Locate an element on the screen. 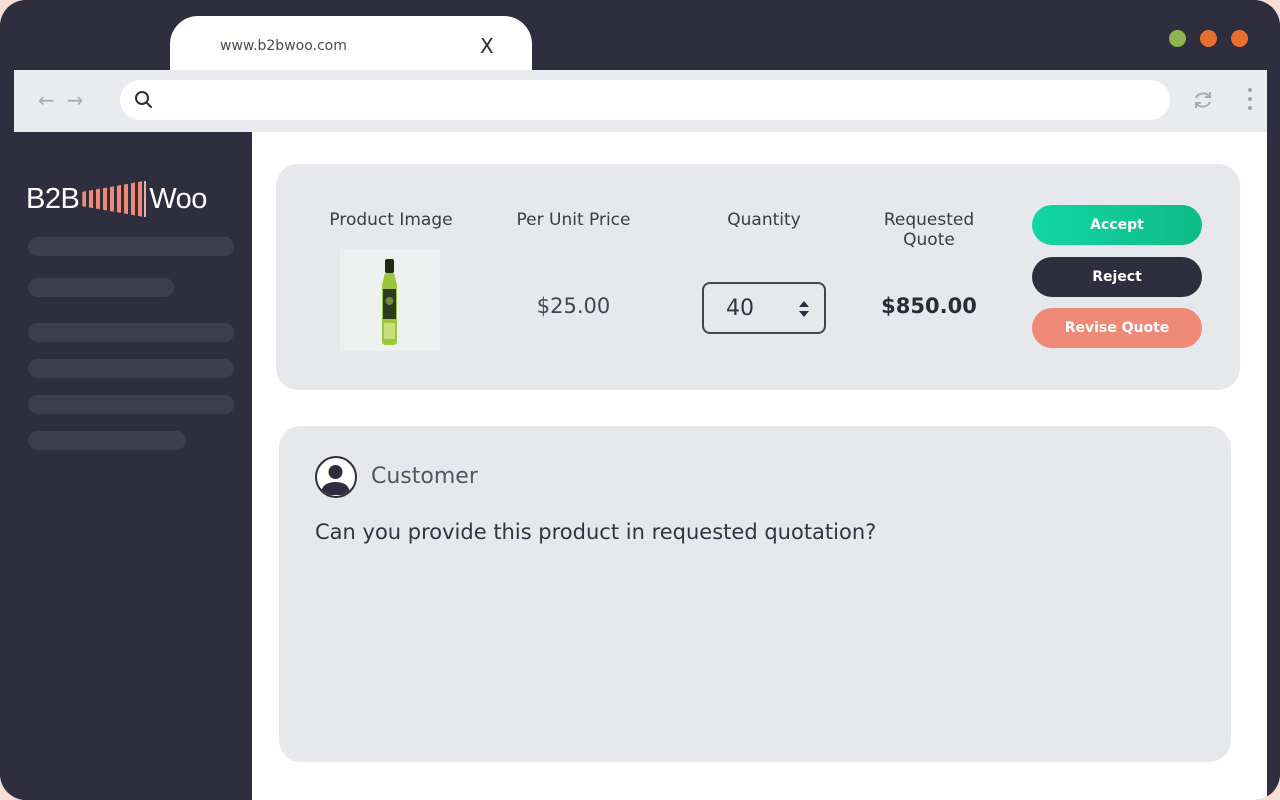 This screenshot has width=1280, height=800. product-image is located at coordinates (390, 300).